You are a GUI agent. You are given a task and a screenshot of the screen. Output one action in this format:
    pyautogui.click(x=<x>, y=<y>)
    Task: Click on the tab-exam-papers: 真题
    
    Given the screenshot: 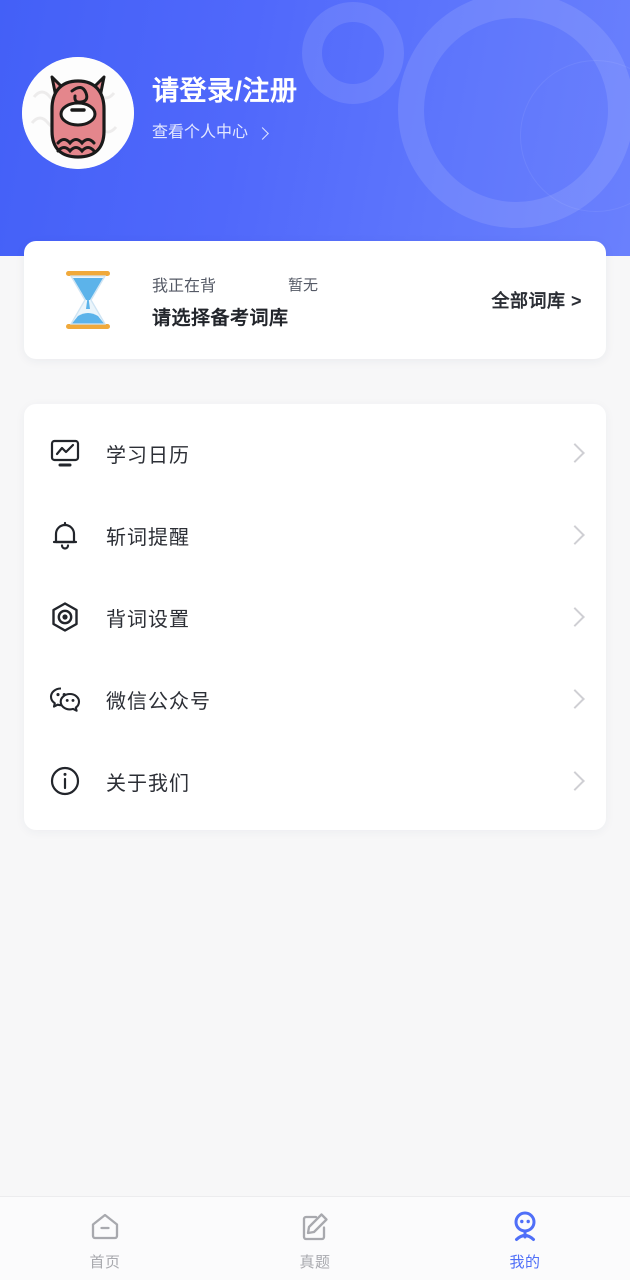 What is the action you would take?
    pyautogui.click(x=315, y=1238)
    